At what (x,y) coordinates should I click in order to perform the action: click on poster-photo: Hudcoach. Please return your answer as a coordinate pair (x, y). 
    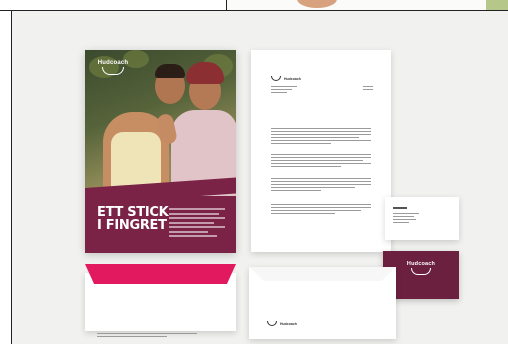
    Looking at the image, I should click on (160, 123).